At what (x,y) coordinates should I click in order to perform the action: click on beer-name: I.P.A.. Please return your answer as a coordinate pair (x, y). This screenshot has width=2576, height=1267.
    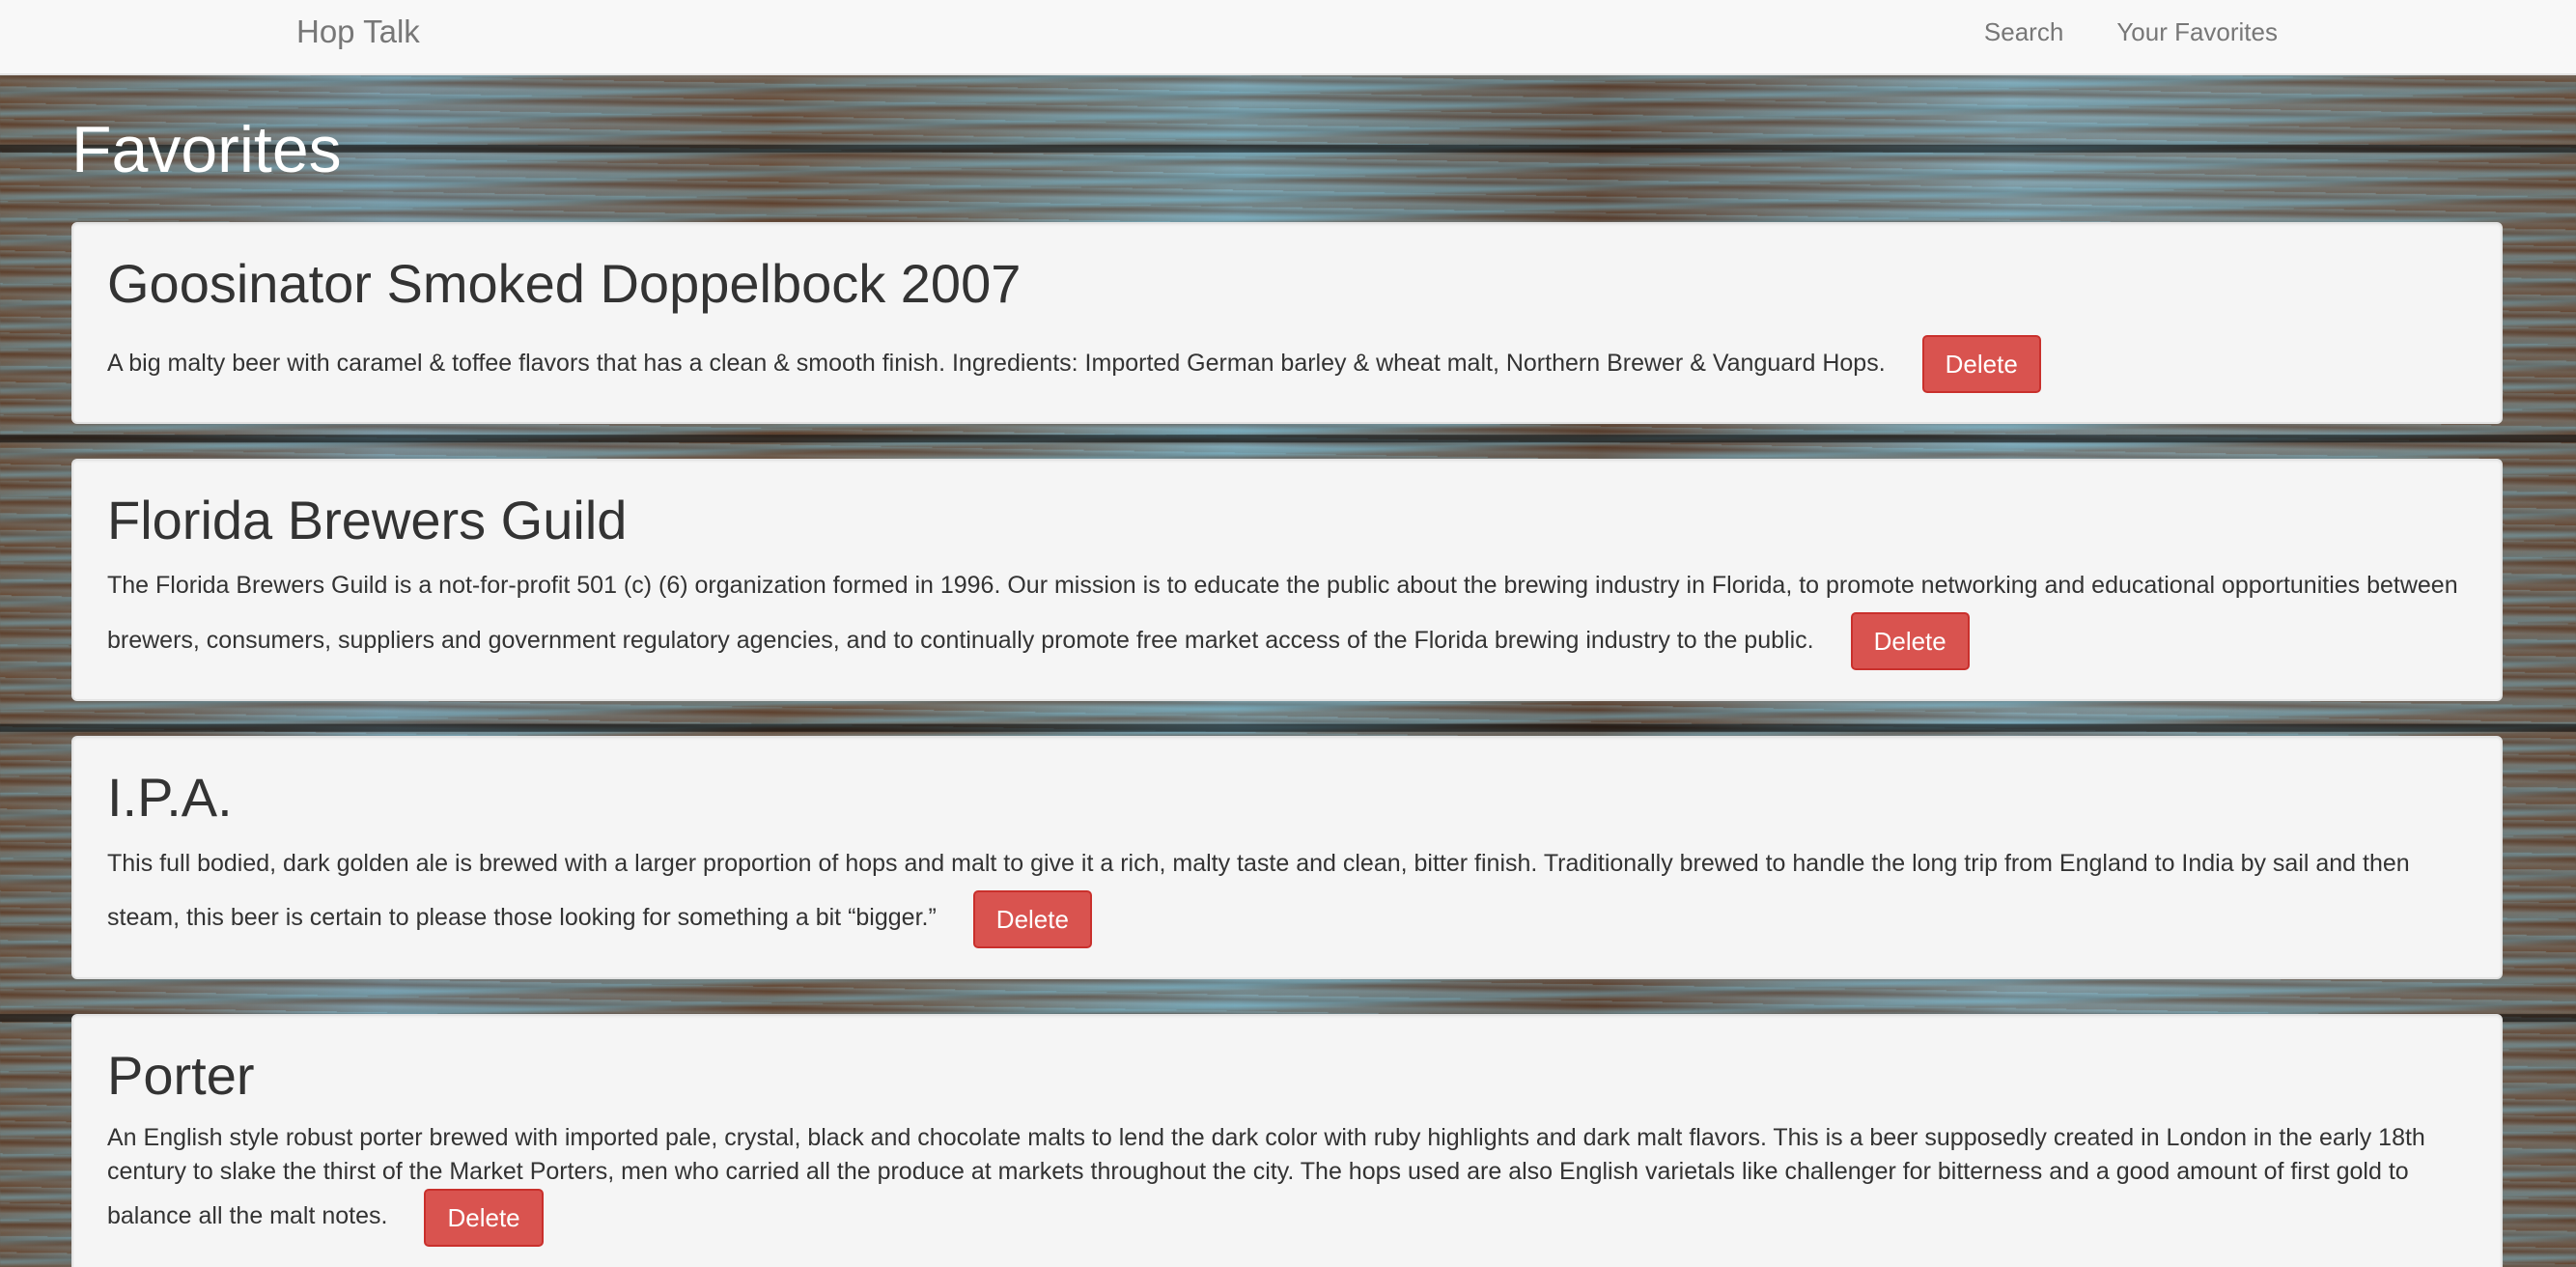
    Looking at the image, I should click on (170, 798).